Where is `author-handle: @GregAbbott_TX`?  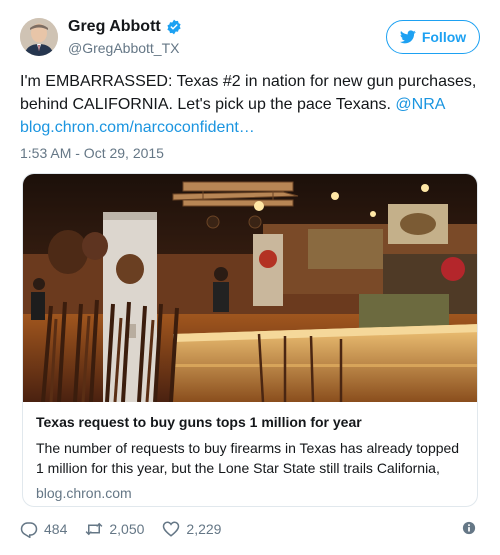
author-handle: @GregAbbott_TX is located at coordinates (125, 48).